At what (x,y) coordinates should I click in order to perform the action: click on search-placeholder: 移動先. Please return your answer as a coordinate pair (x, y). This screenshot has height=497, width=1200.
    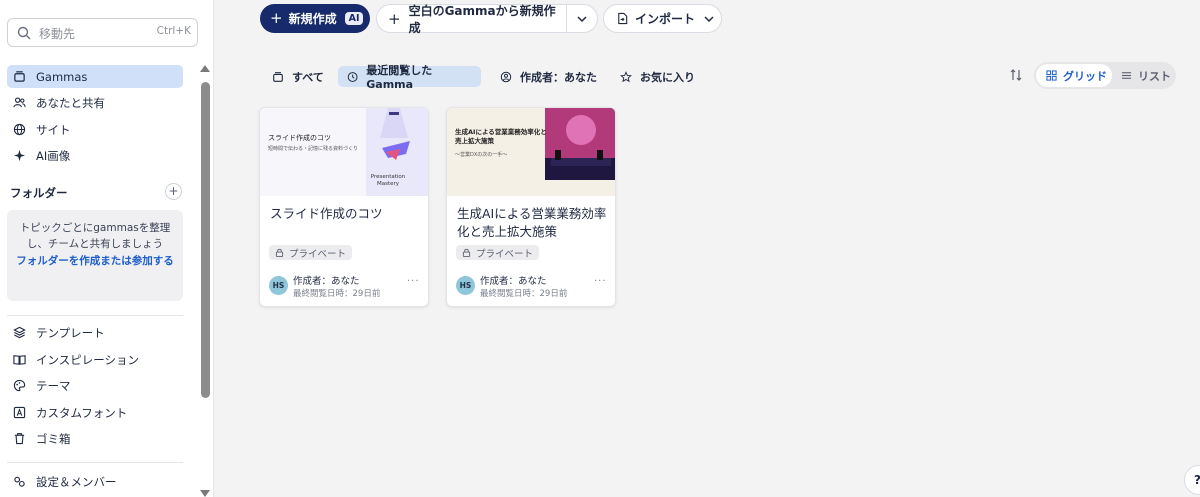
    Looking at the image, I should click on (57, 34).